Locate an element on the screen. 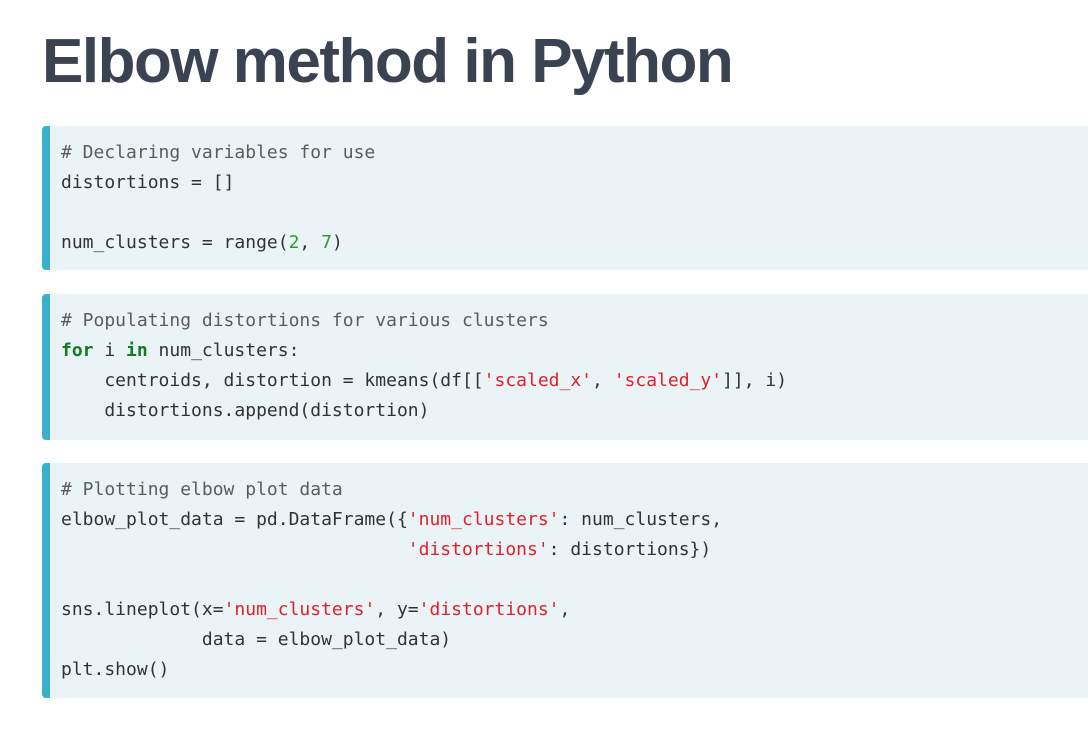 The image size is (1088, 744). code-number: 2 is located at coordinates (294, 242).